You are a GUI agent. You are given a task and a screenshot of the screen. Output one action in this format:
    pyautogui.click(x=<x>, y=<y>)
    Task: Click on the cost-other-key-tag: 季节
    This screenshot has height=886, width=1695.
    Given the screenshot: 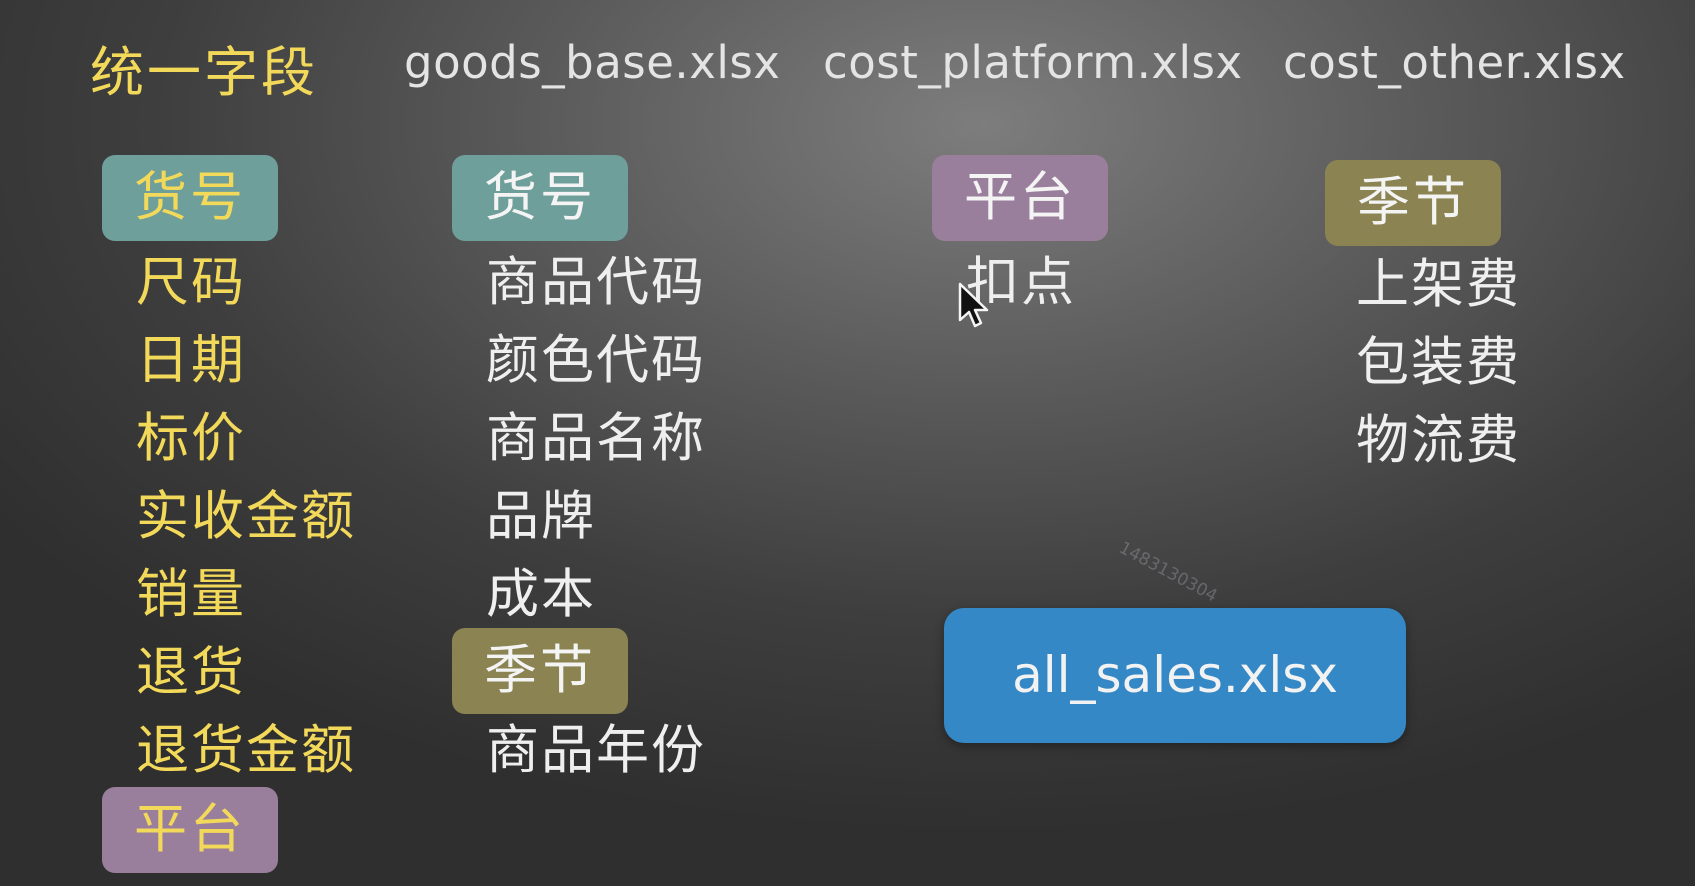 What is the action you would take?
    pyautogui.click(x=1413, y=203)
    